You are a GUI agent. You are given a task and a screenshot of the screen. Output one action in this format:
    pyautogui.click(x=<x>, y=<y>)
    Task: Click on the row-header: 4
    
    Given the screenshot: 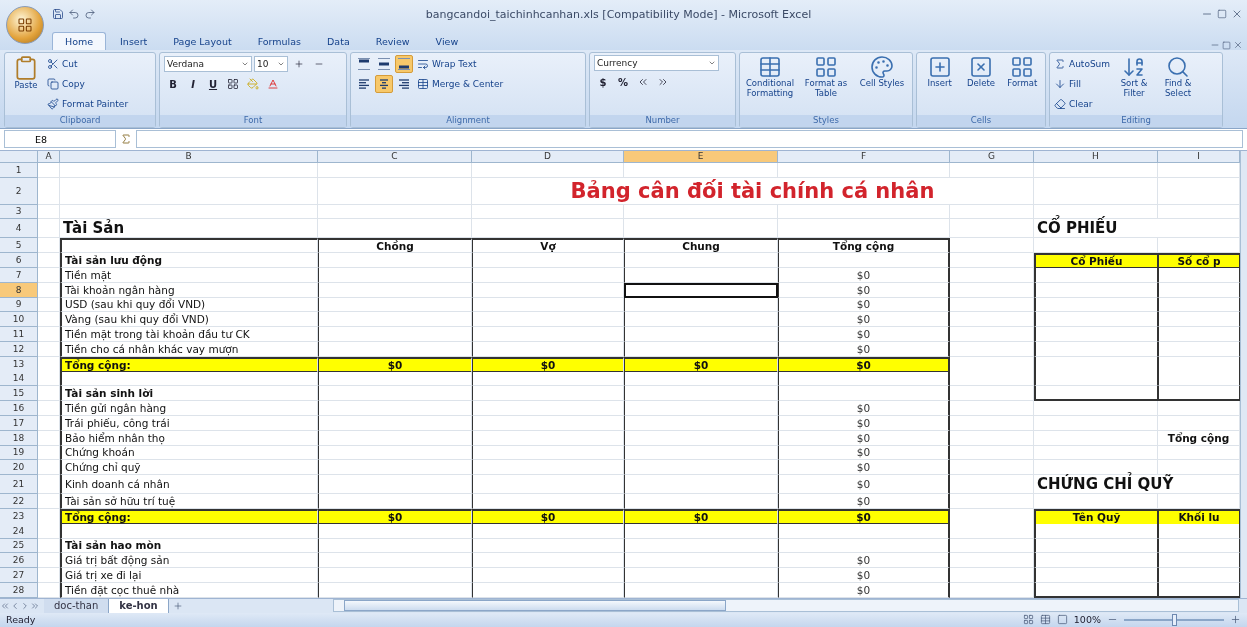 What is the action you would take?
    pyautogui.click(x=19, y=229)
    